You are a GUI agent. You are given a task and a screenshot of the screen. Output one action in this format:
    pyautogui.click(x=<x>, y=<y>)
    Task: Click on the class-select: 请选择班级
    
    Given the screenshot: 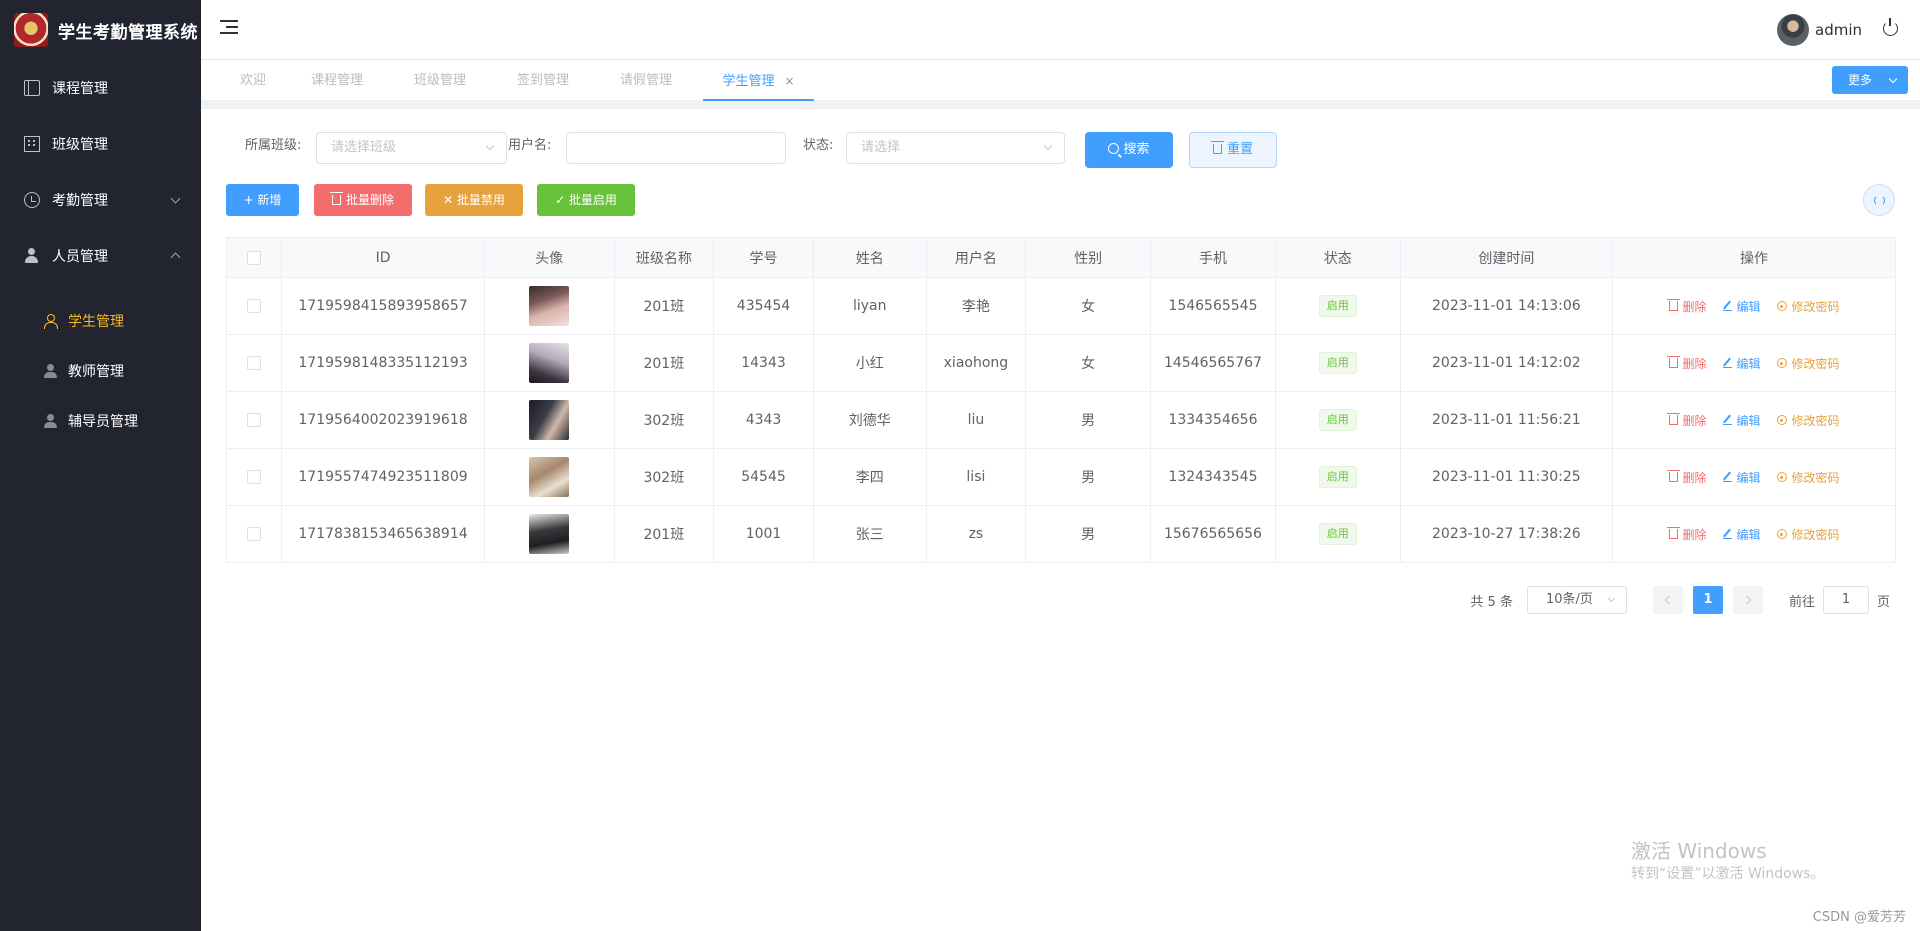 What is the action you would take?
    pyautogui.click(x=411, y=148)
    